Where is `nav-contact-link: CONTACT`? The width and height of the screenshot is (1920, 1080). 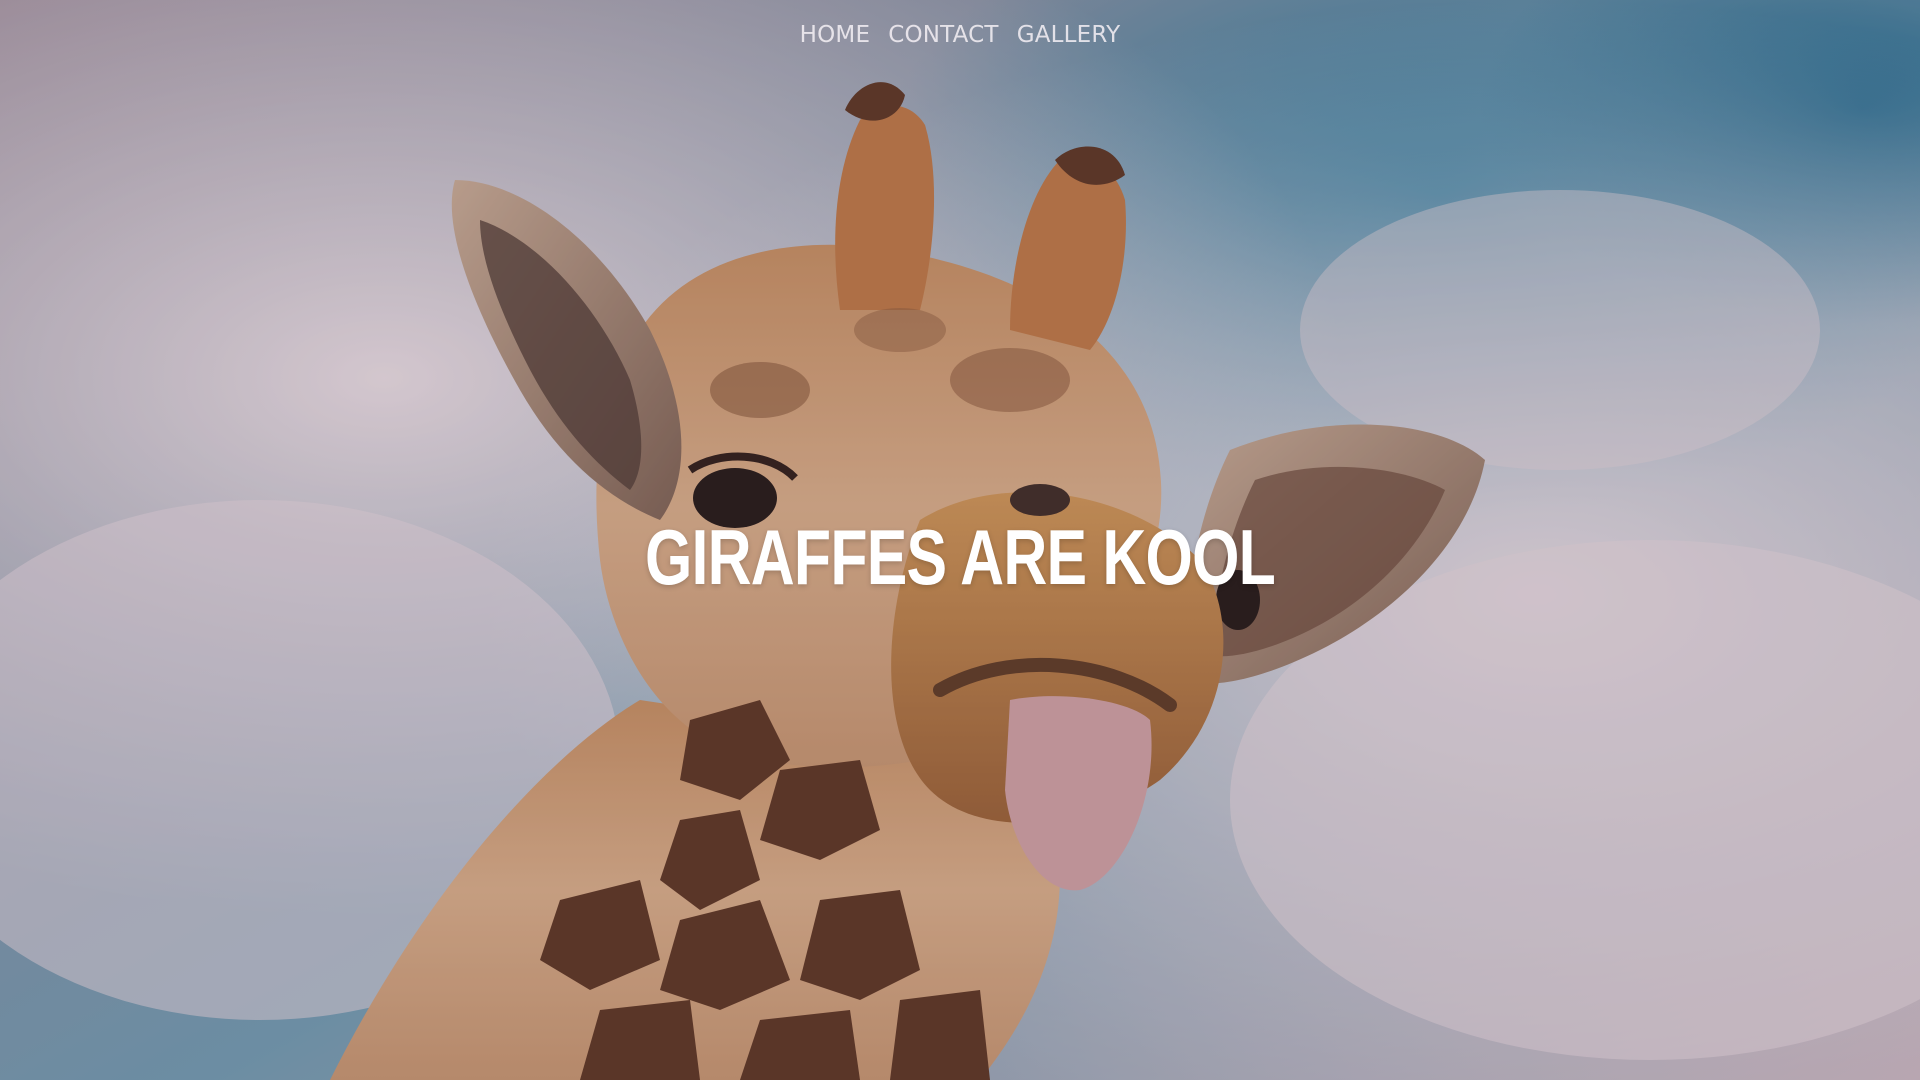 nav-contact-link: CONTACT is located at coordinates (943, 35).